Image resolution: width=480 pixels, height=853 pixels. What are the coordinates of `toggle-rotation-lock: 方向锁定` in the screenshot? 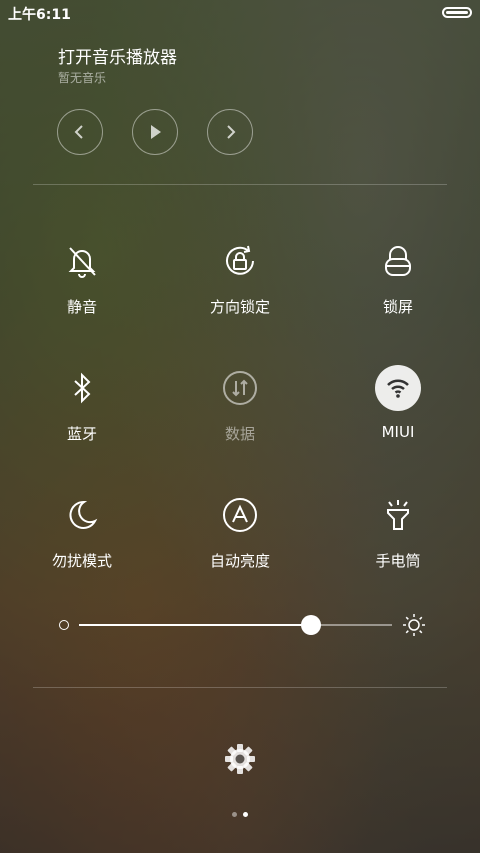 It's located at (240, 288).